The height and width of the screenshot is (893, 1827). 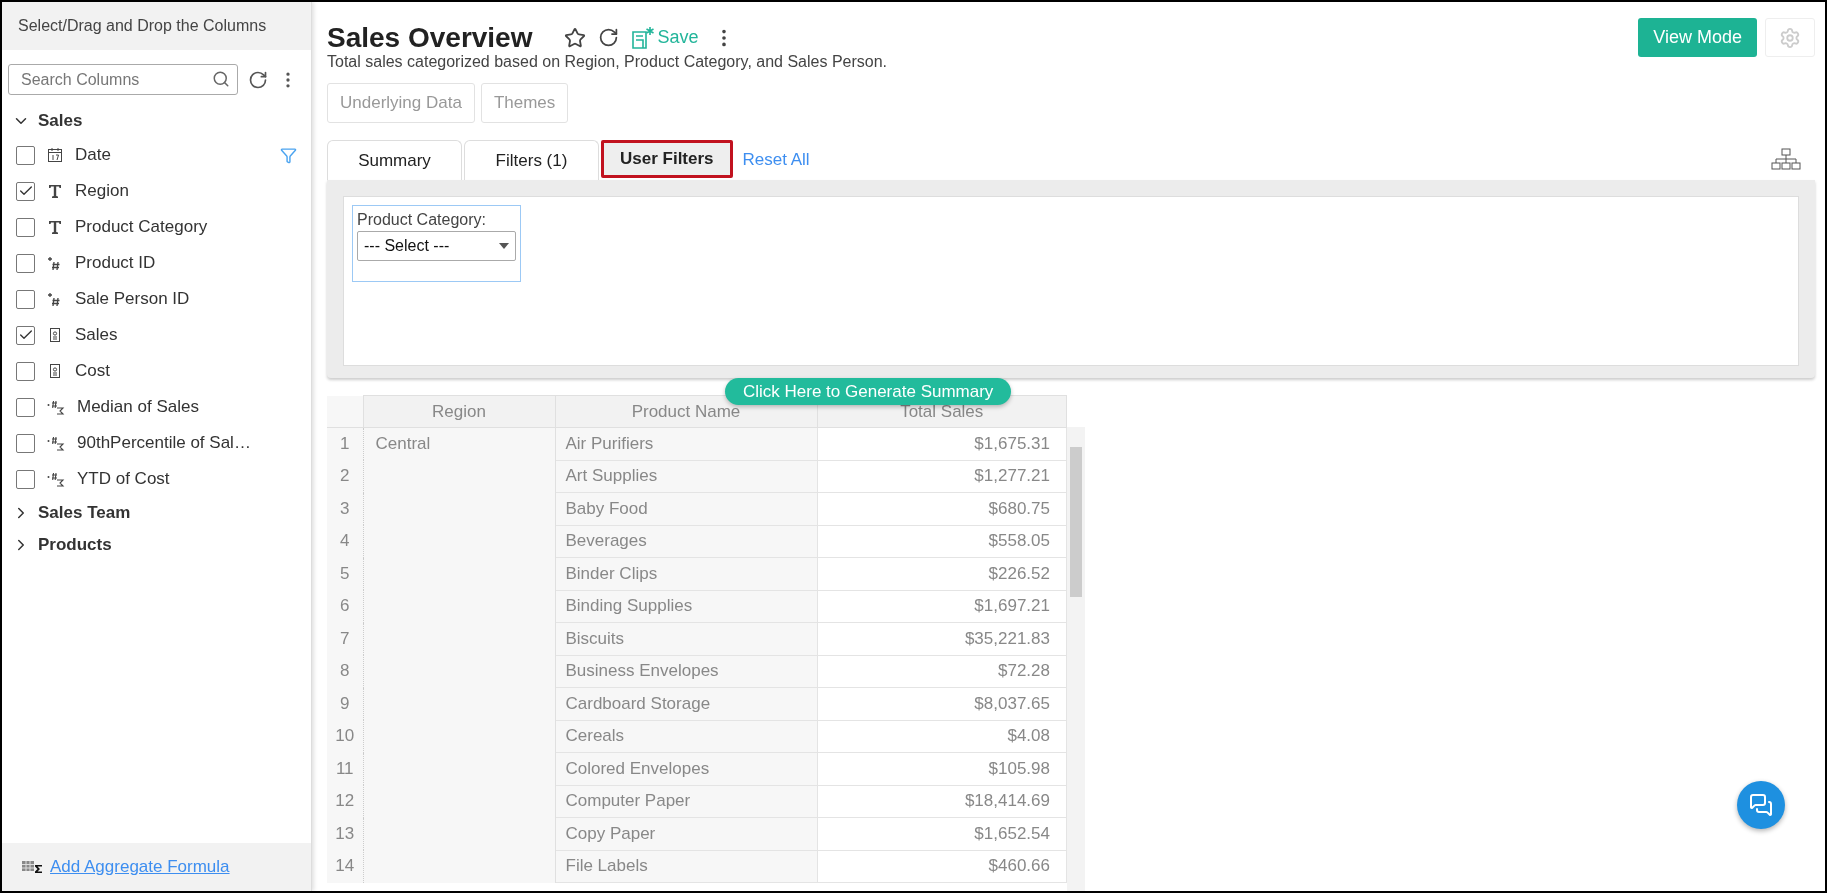 I want to click on column-label: Sales, so click(x=186, y=335).